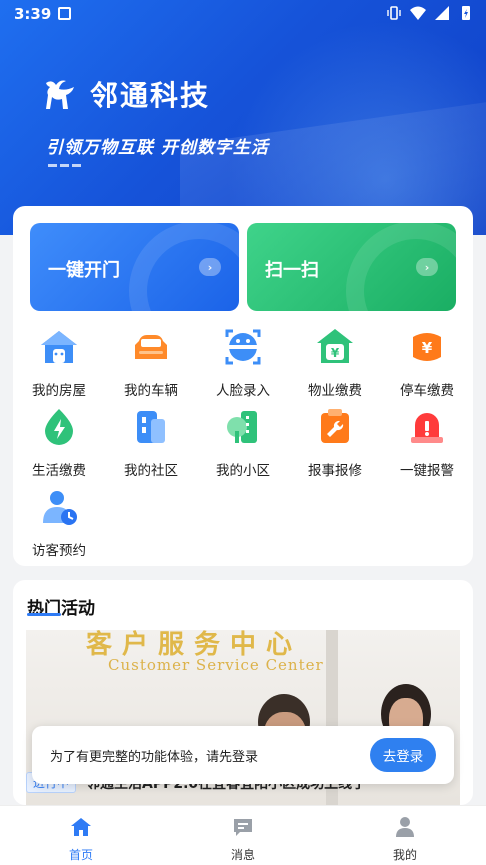 This screenshot has width=486, height=865. What do you see at coordinates (33, 14) in the screenshot?
I see `status-time: 3:39` at bounding box center [33, 14].